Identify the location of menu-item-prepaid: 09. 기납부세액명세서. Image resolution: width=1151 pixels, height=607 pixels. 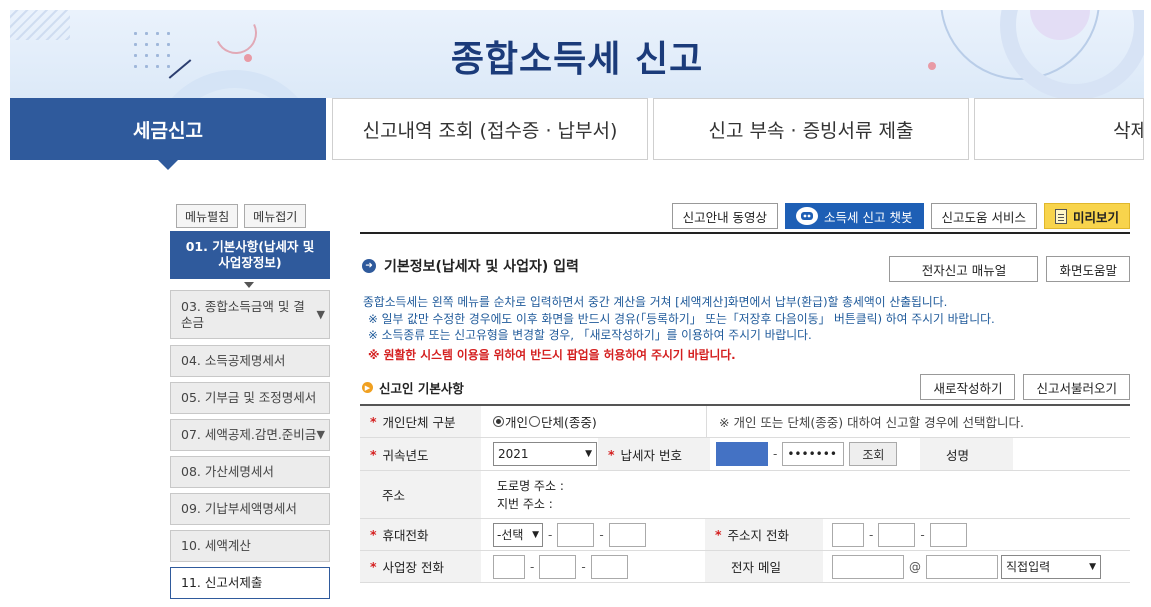
(250, 509).